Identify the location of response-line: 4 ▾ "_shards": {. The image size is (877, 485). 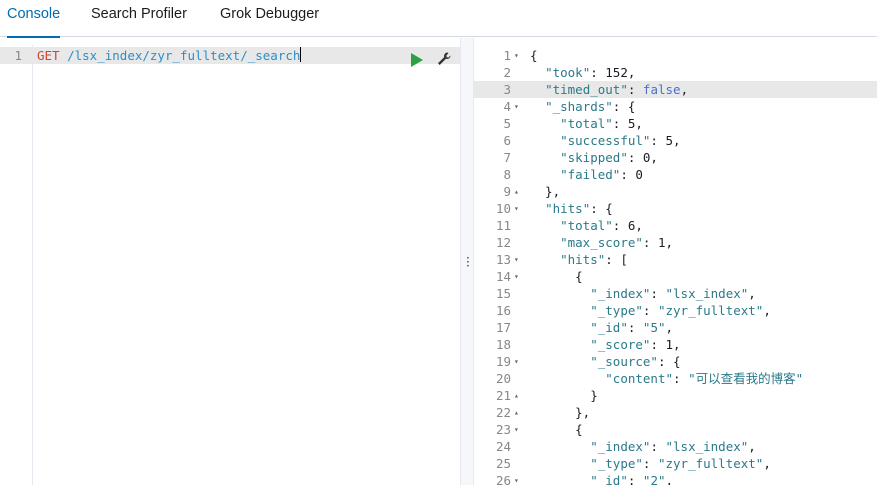
(675, 106).